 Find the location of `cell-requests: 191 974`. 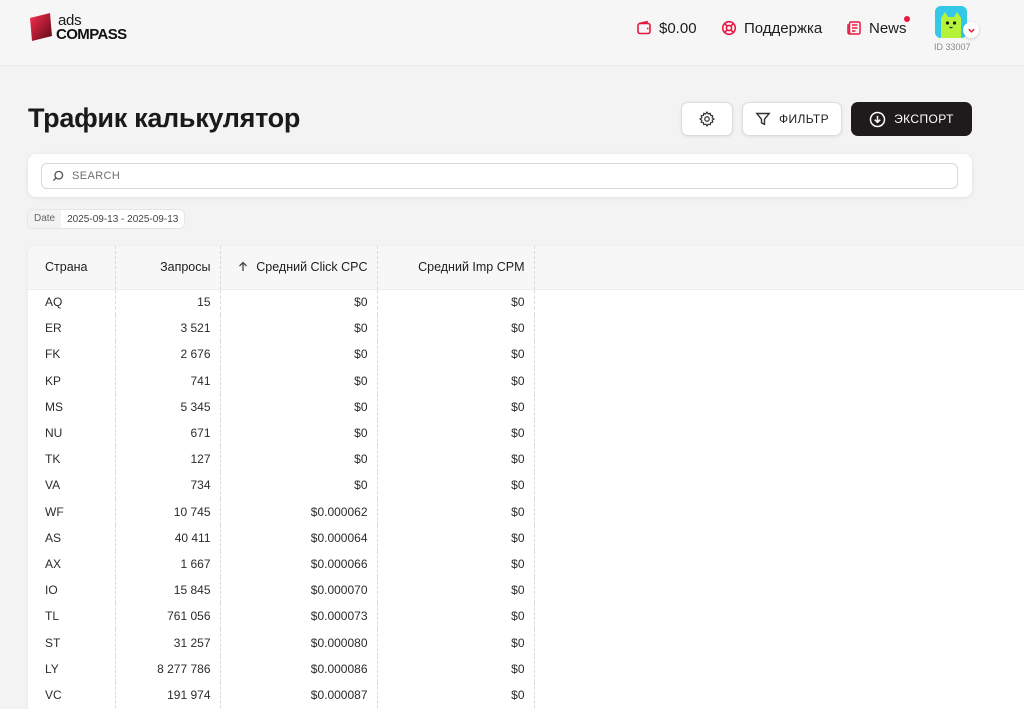

cell-requests: 191 974 is located at coordinates (168, 694).